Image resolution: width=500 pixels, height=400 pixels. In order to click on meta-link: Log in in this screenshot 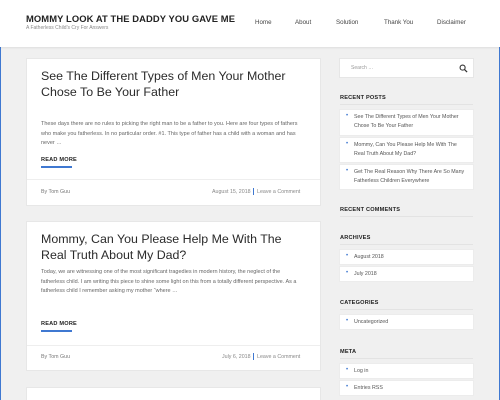, I will do `click(411, 371)`.